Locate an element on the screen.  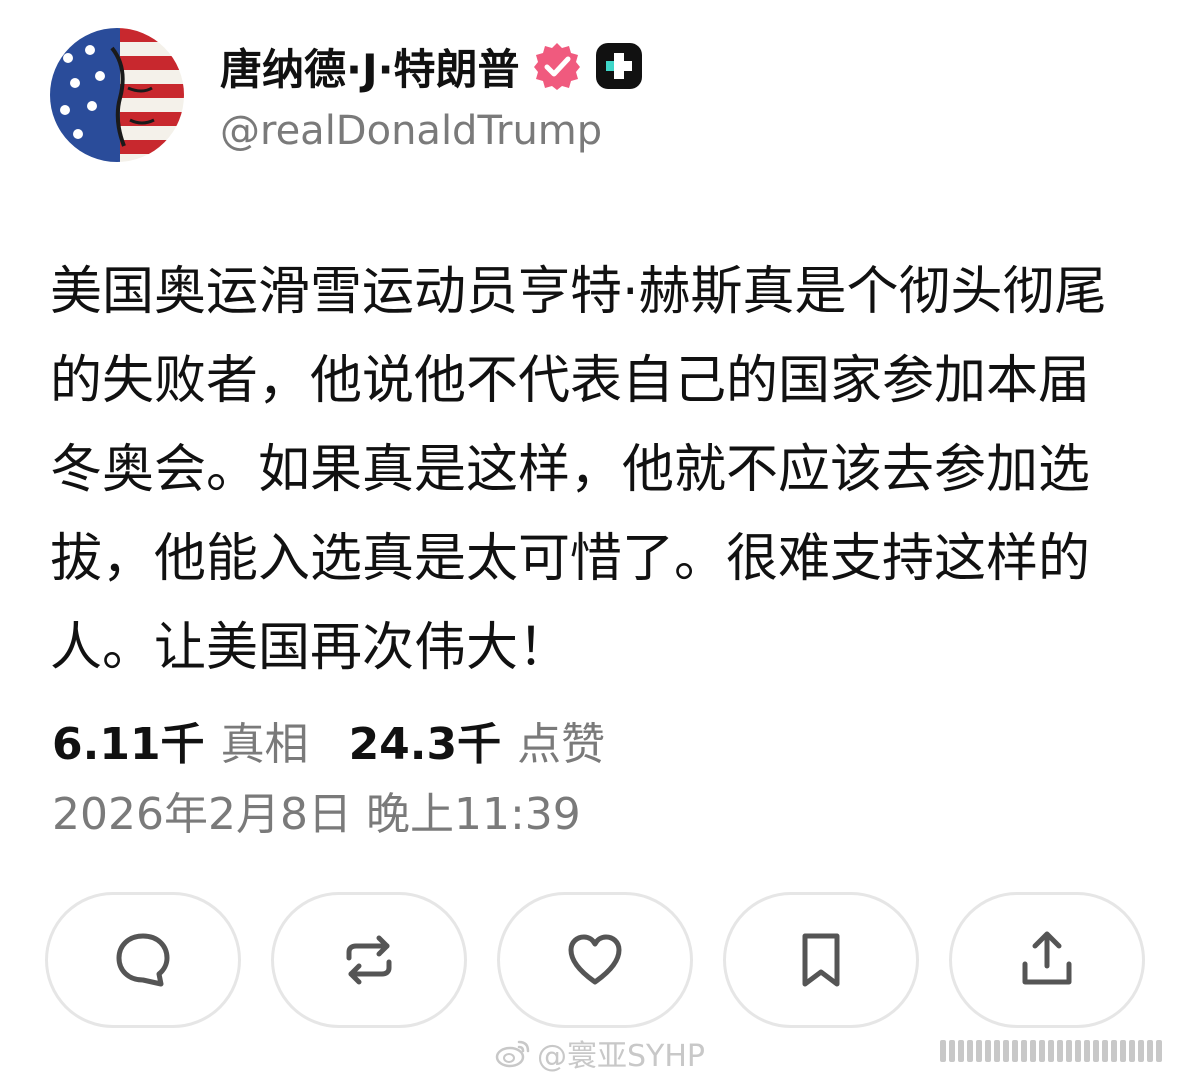
truths-count: 6.11千 is located at coordinates (128, 740).